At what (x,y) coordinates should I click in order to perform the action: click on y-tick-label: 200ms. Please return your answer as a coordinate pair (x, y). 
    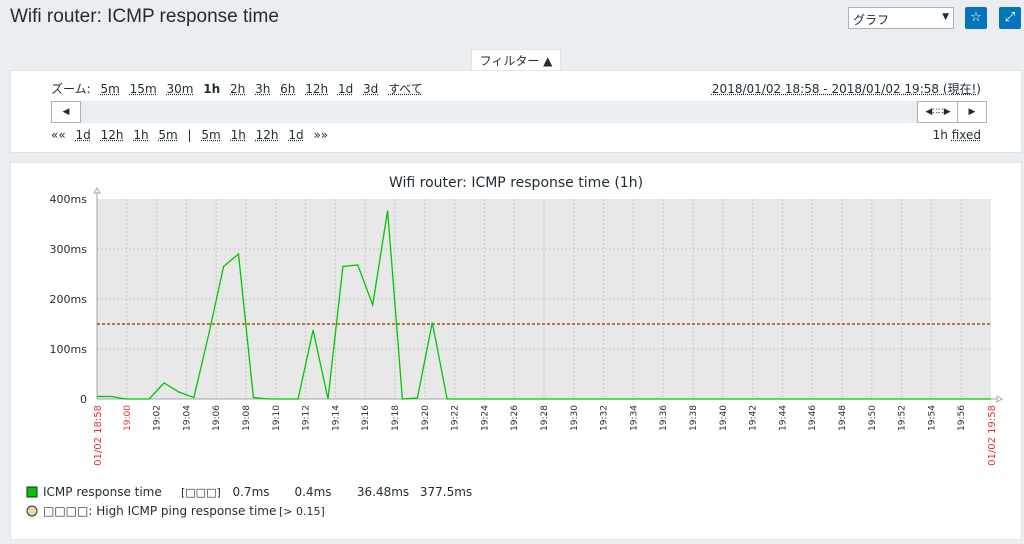
    Looking at the image, I should click on (69, 299).